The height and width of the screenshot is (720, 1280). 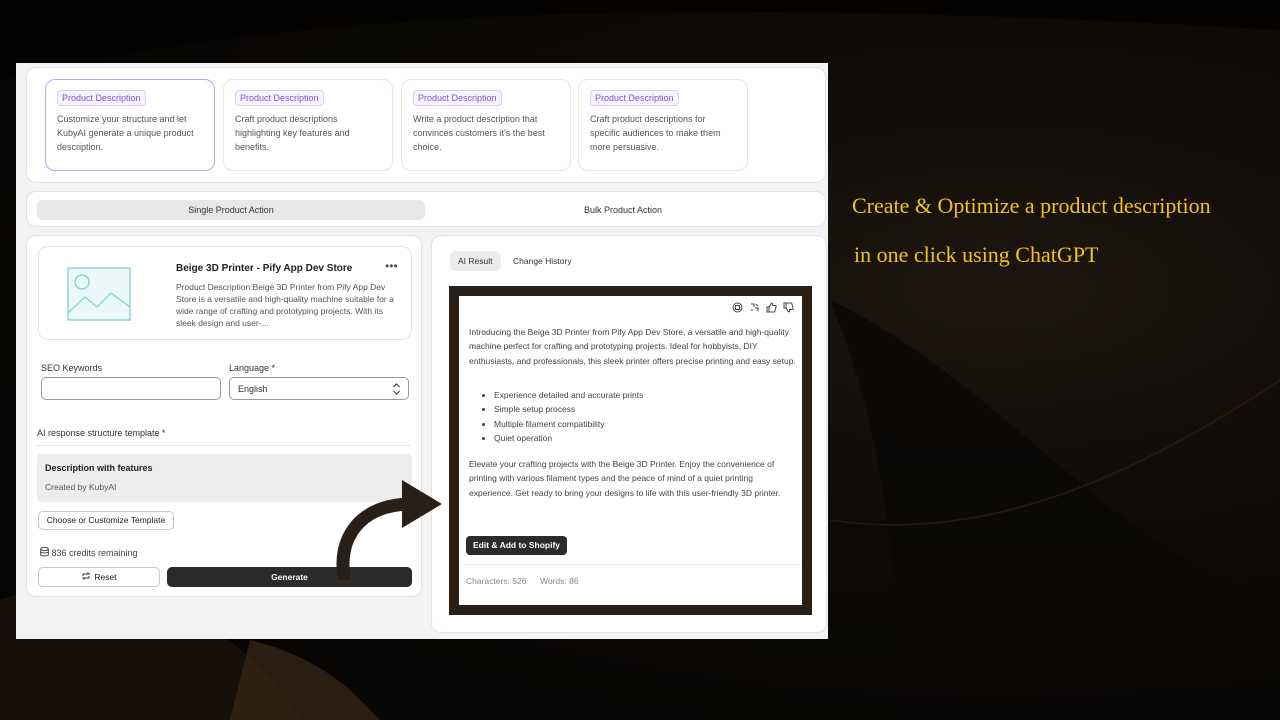 I want to click on character-count: Characters: 526, so click(x=496, y=581).